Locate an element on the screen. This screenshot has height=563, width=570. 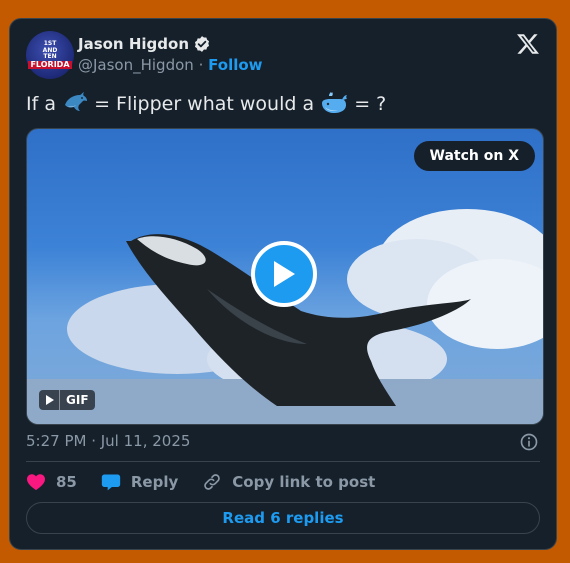
tweet-text: If a = Flipper what would a = ? is located at coordinates (206, 102).